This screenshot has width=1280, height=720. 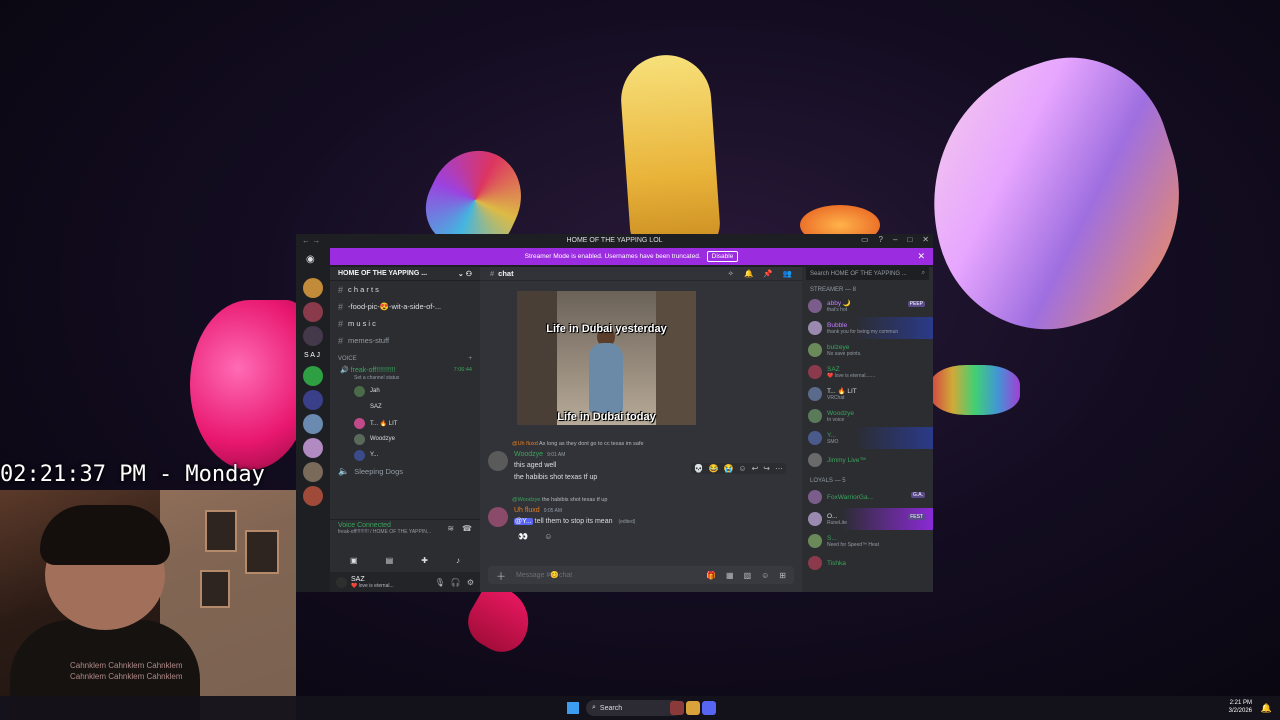 What do you see at coordinates (405, 289) in the screenshot?
I see `channel-charts: # c h a r t s` at bounding box center [405, 289].